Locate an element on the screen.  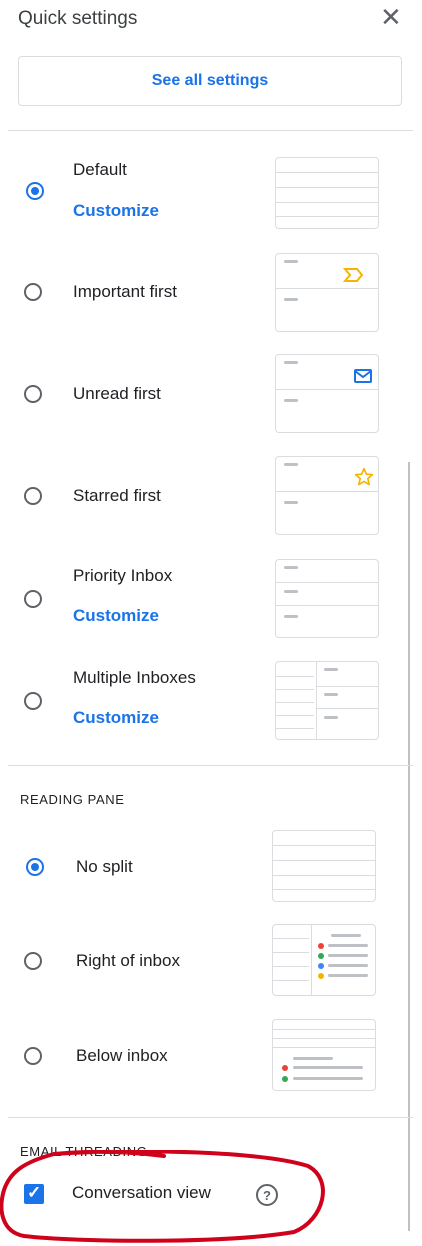
customize-default-link: Customize is located at coordinates (116, 211).